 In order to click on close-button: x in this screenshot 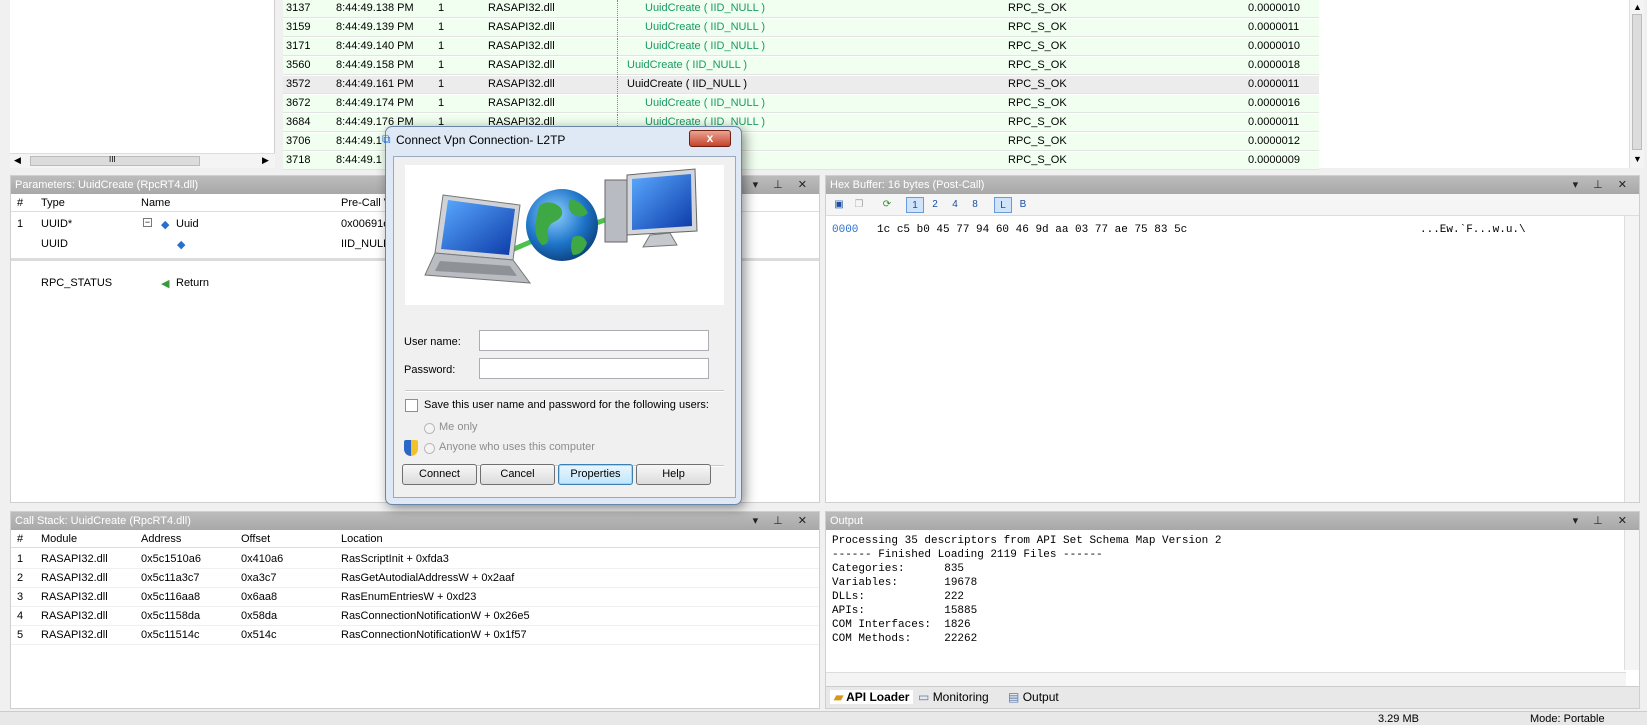, I will do `click(710, 138)`.